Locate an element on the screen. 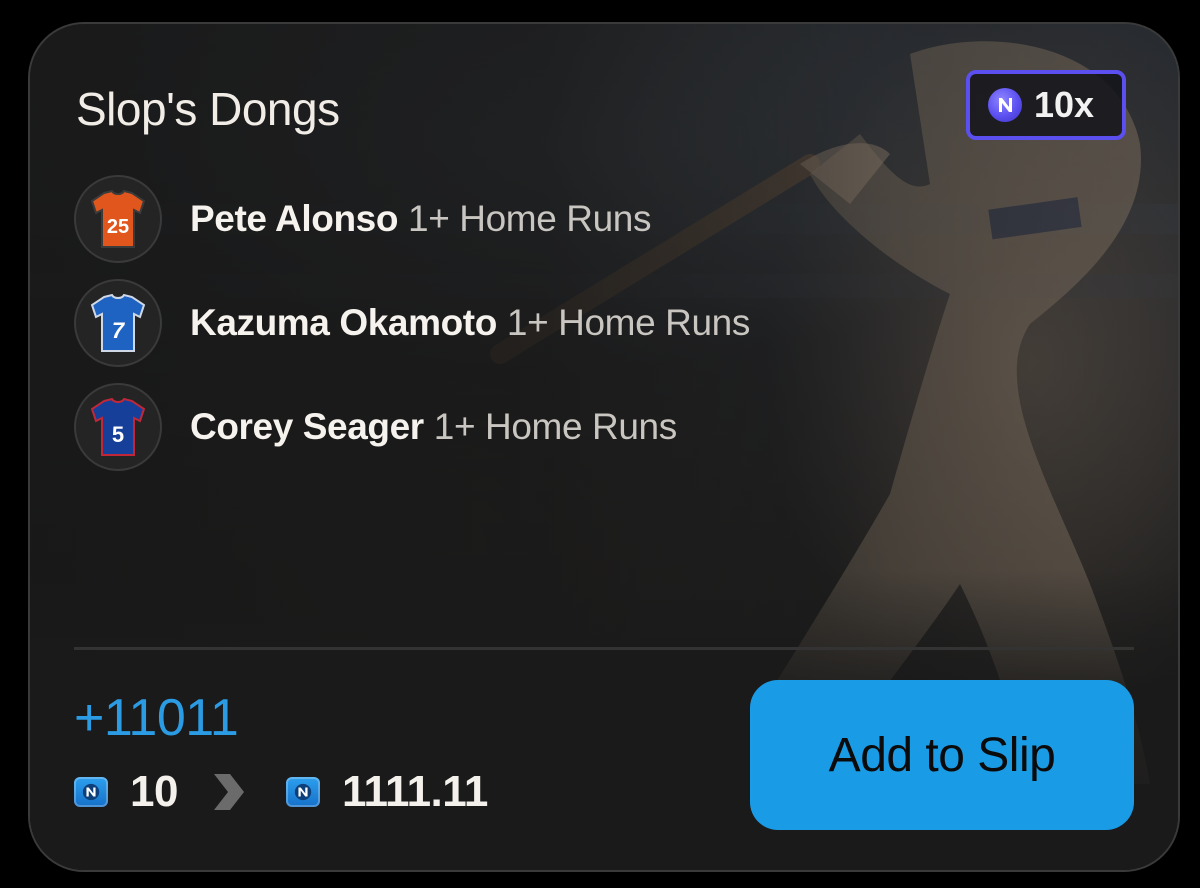 This screenshot has width=1200, height=888. leg-text: Pete Alonso 1+ Home Runs is located at coordinates (420, 219).